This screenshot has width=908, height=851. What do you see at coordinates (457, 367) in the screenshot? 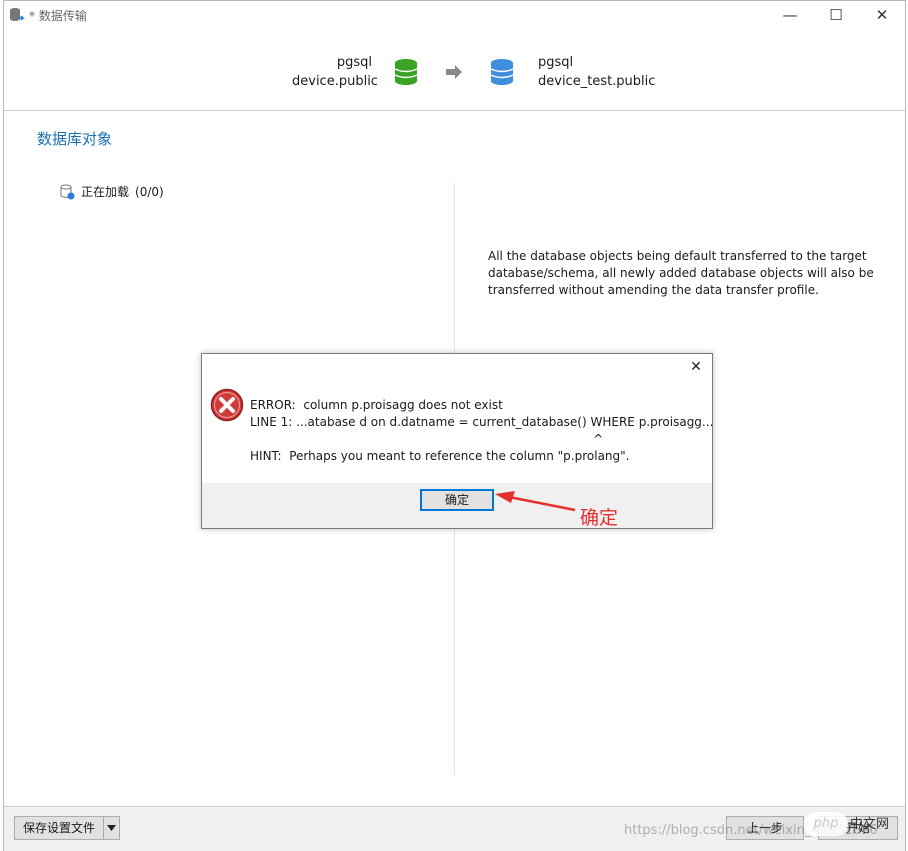
I see `dialog-title-bar: ✕` at bounding box center [457, 367].